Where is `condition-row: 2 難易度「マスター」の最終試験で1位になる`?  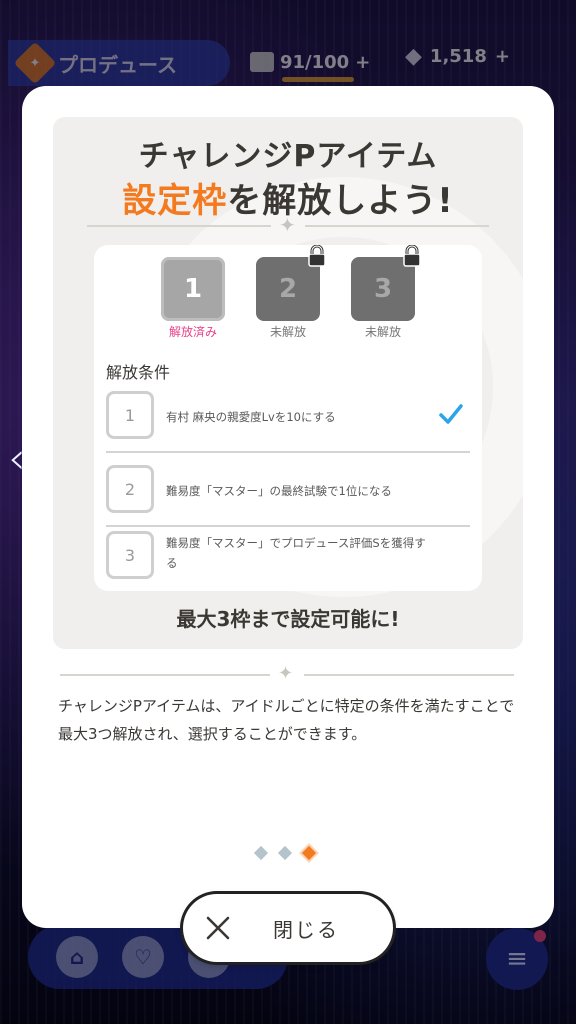 condition-row: 2 難易度「マスター」の最終試験で1位になる is located at coordinates (288, 490).